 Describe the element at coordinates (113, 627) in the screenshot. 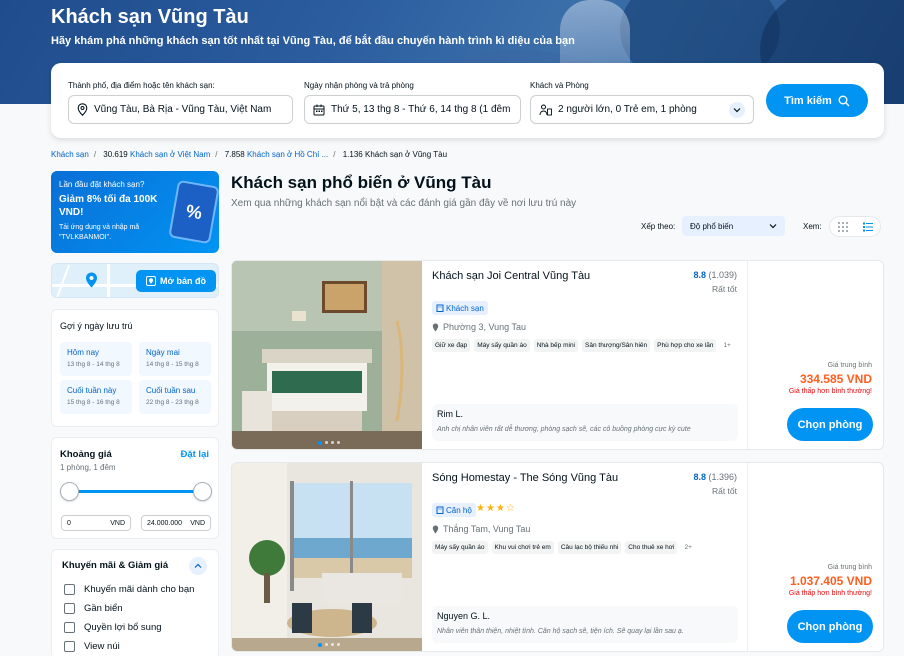

I see `promo-option: Quyền lợi bổ sung` at that location.